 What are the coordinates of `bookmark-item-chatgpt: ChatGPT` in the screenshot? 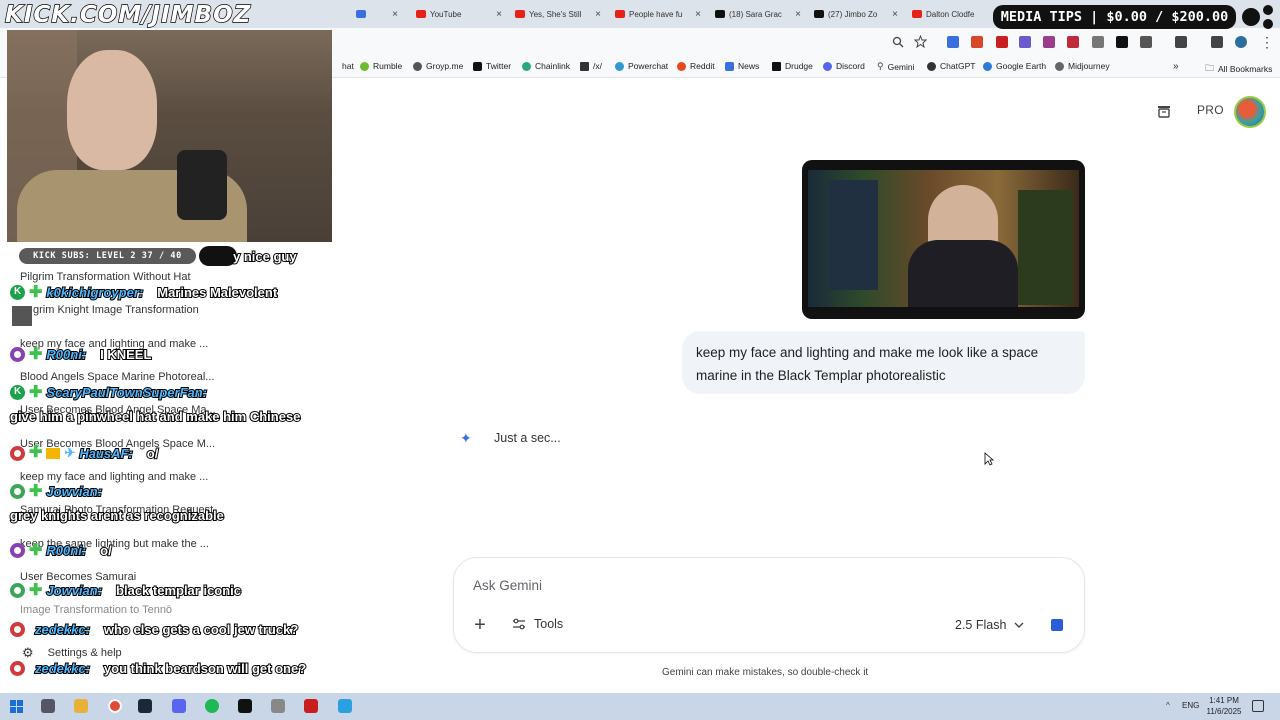 It's located at (951, 66).